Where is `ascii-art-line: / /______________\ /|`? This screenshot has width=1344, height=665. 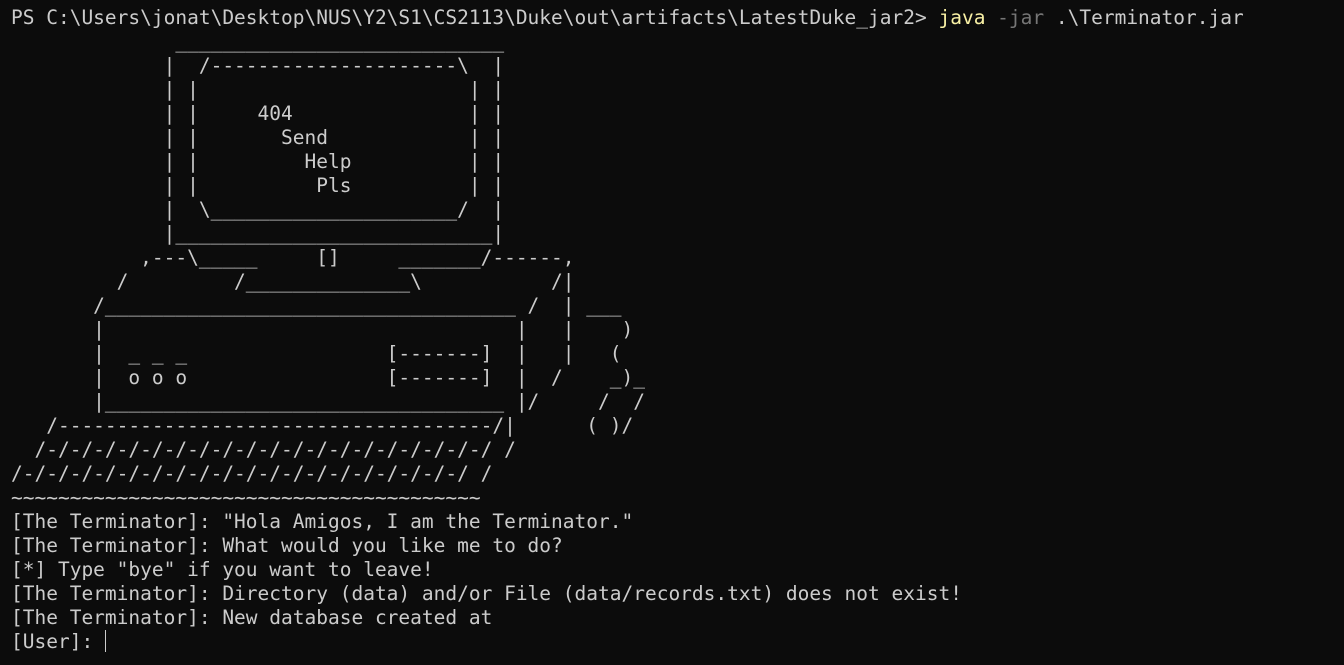 ascii-art-line: / /______________\ /| is located at coordinates (293, 281).